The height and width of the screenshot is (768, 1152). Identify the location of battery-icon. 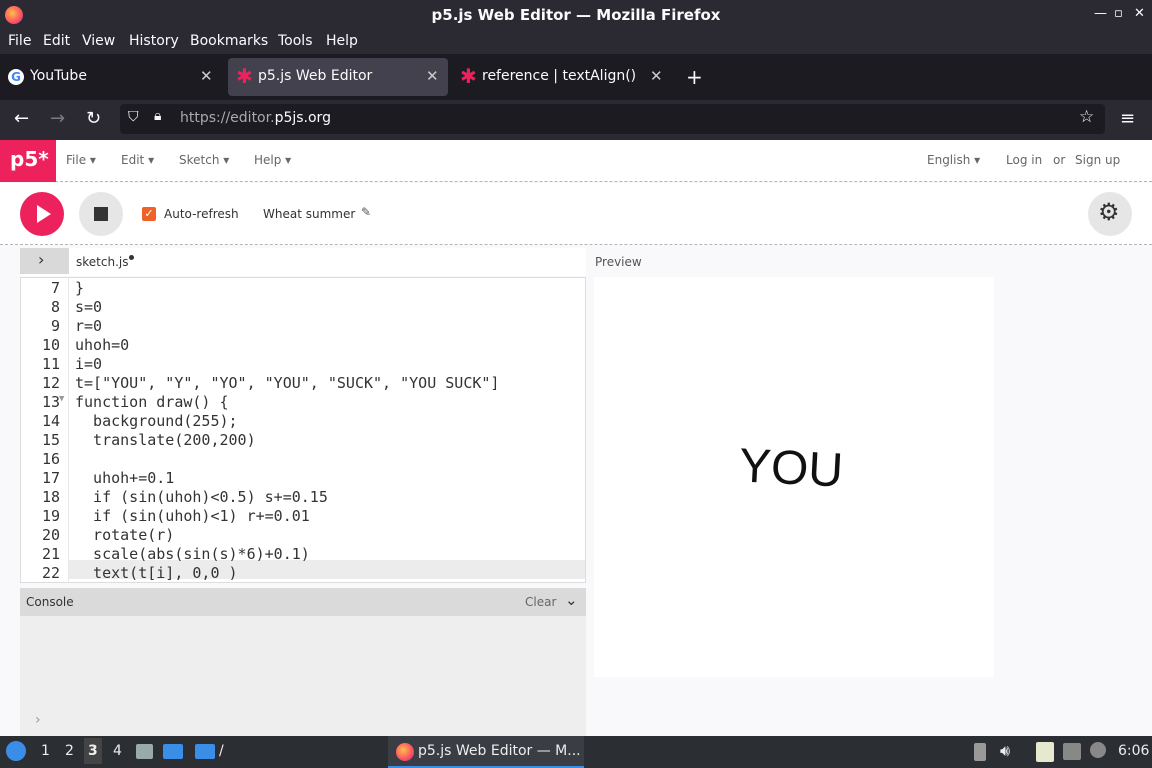
(980, 752).